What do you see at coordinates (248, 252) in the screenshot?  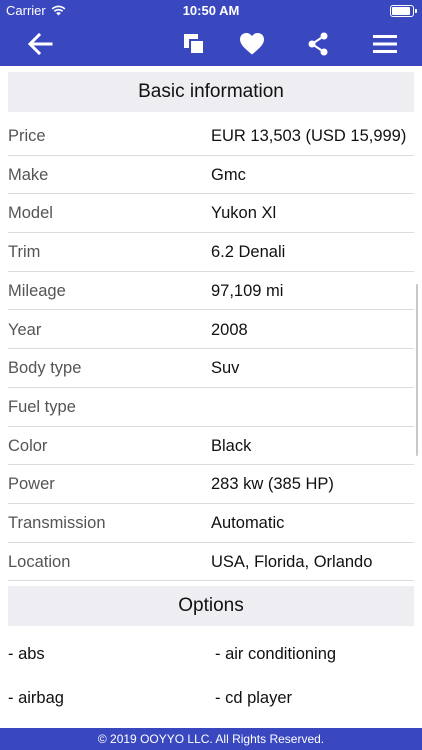 I see `row-value: 6.2 Denali` at bounding box center [248, 252].